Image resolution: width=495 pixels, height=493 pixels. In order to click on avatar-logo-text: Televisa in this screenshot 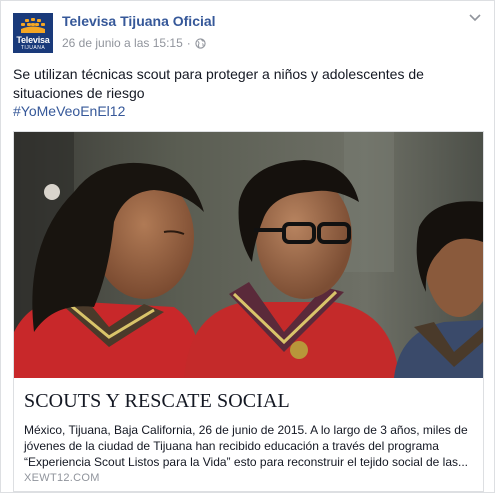, I will do `click(33, 40)`.